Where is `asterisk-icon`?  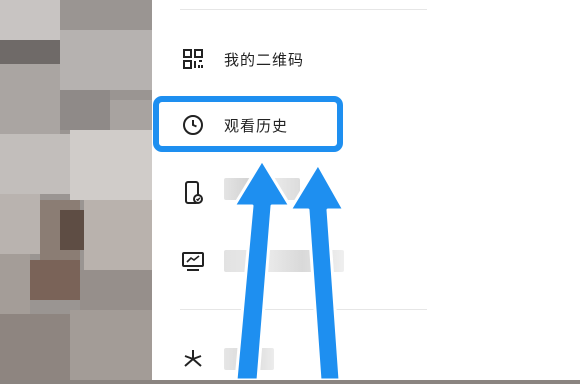
asterisk-icon is located at coordinates (193, 359).